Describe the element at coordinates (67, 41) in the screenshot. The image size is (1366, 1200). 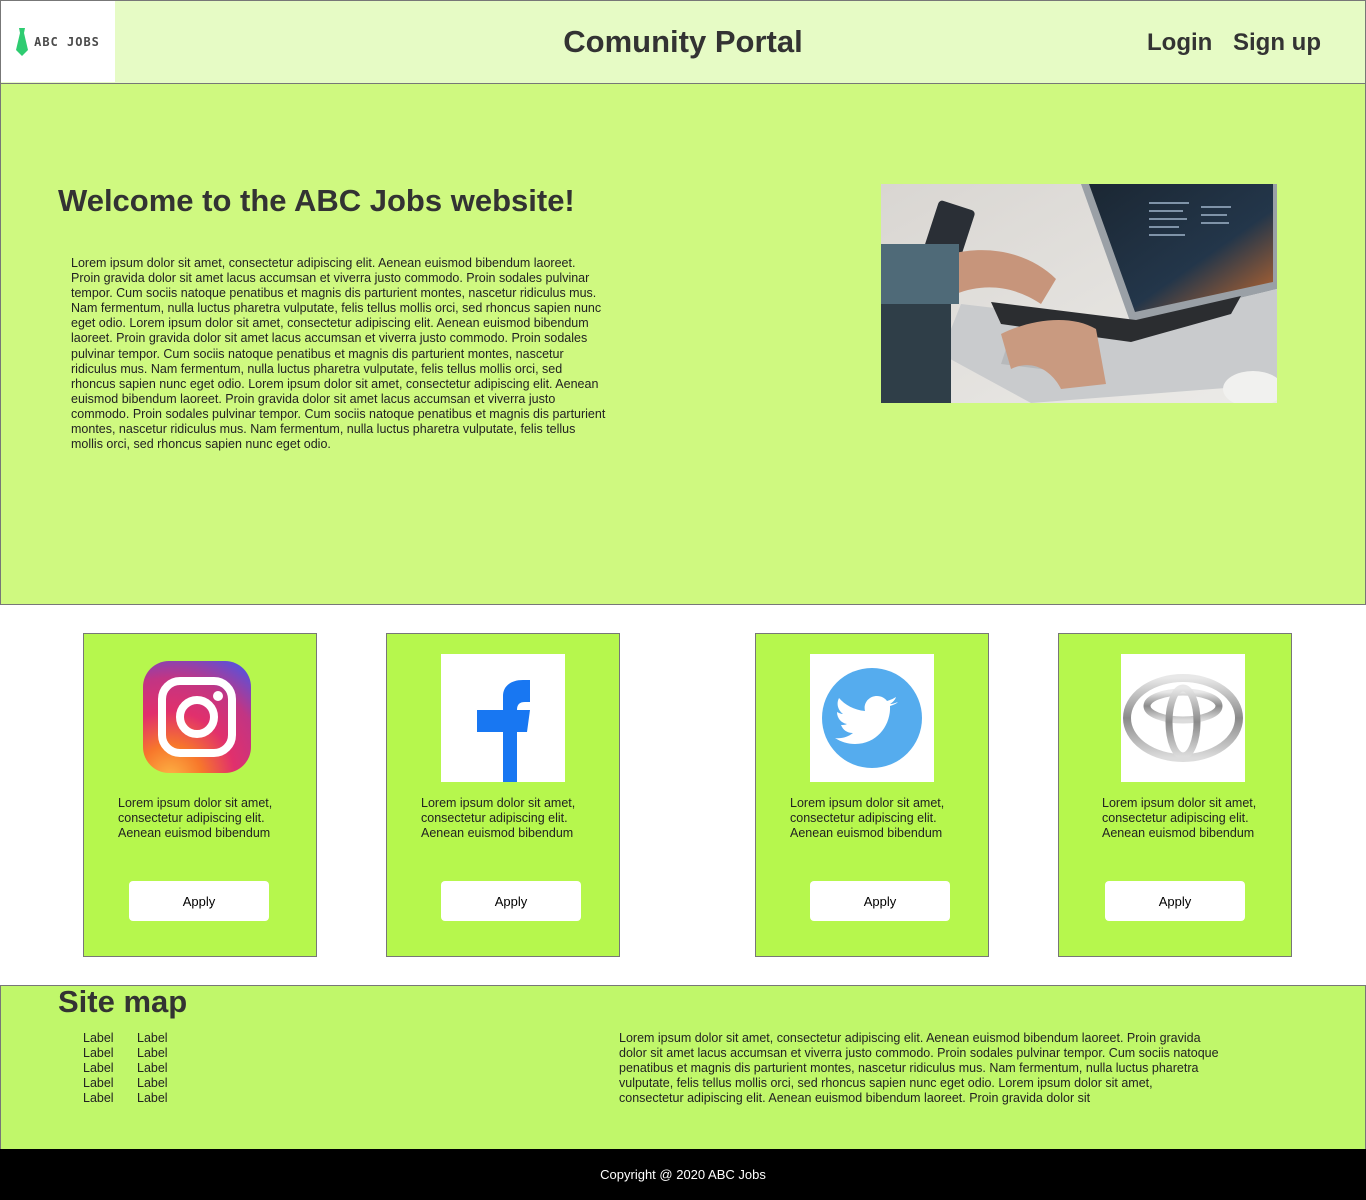
I see `logo-text: ABC JOBS` at that location.